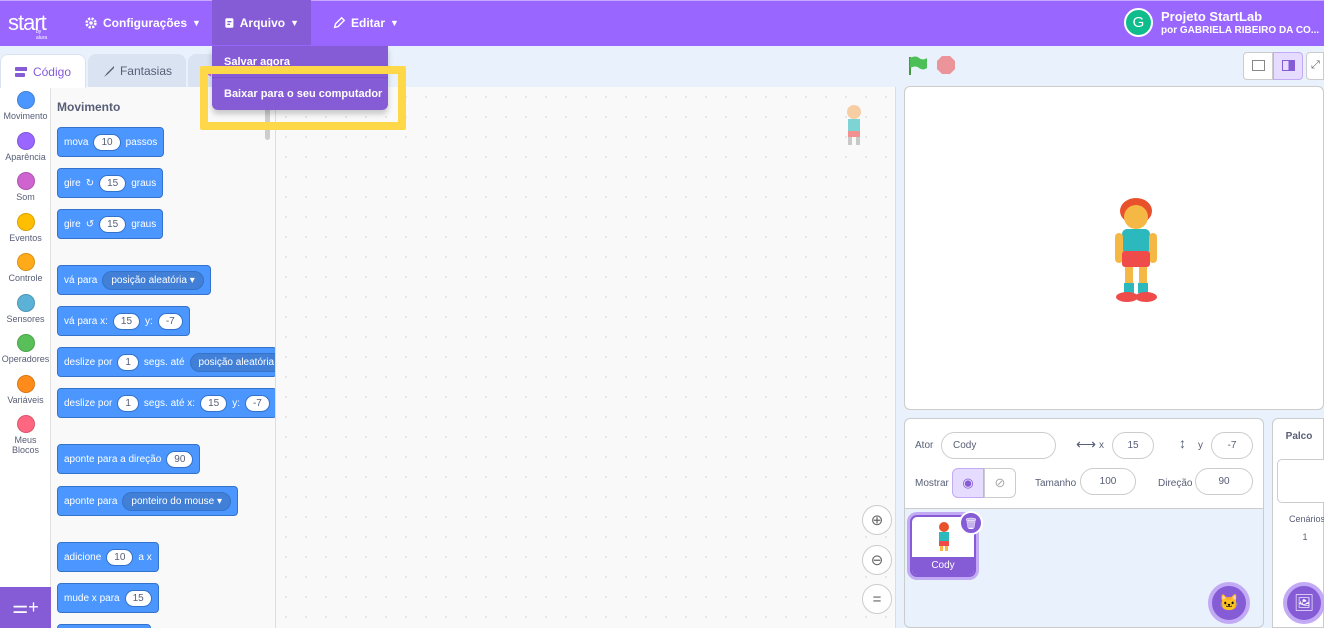 This screenshot has width=1324, height=628. I want to click on zoom-out-icon: ⊖, so click(877, 560).